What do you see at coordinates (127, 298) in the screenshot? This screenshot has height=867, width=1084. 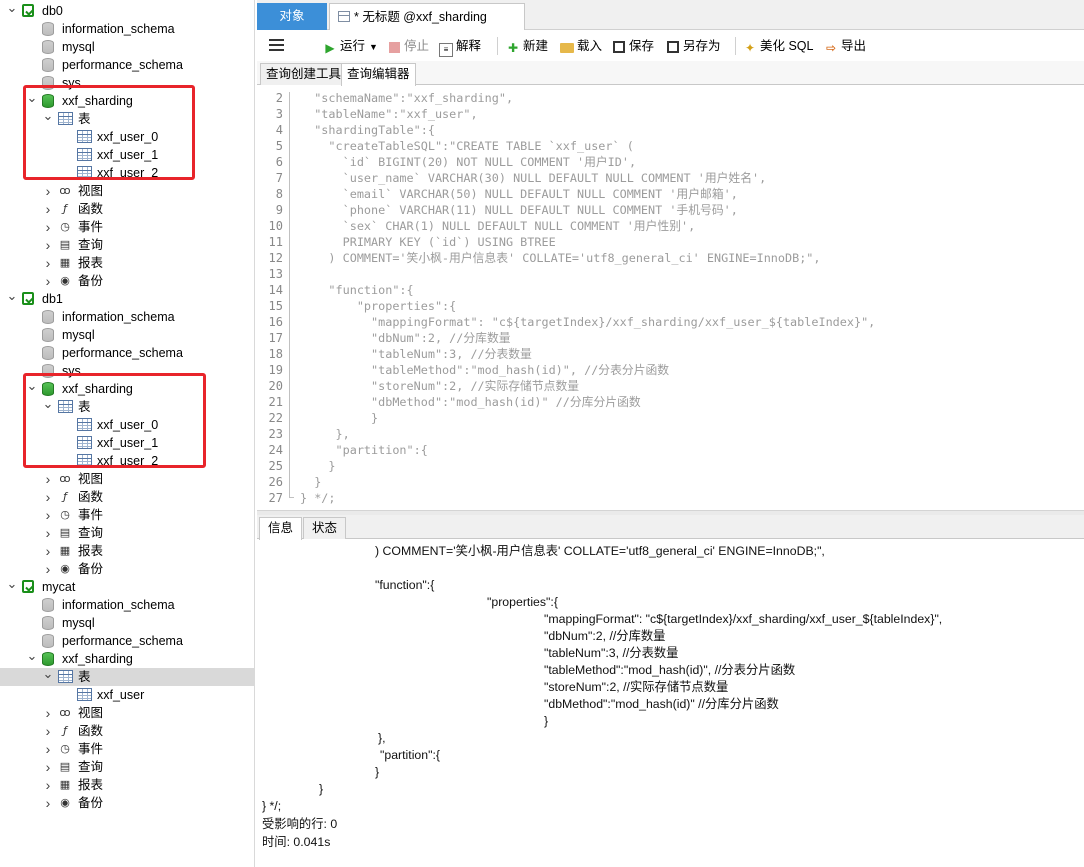 I see `connection-db1: ⌄ db1` at bounding box center [127, 298].